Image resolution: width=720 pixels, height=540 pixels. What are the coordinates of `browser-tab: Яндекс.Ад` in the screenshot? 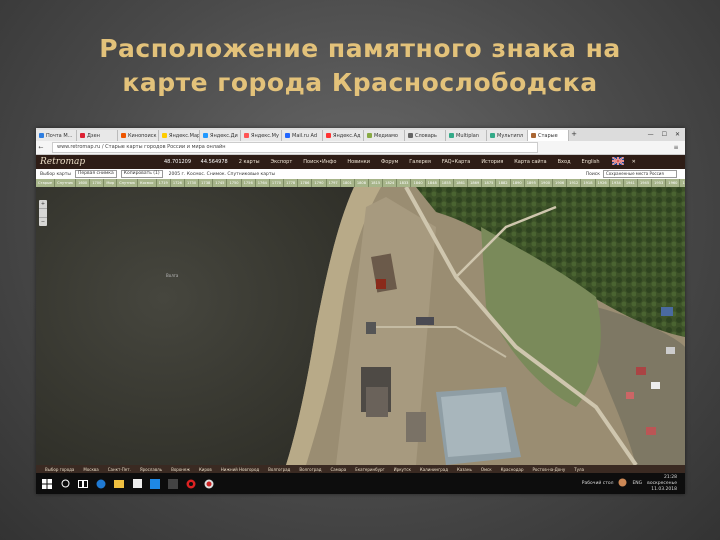 It's located at (343, 135).